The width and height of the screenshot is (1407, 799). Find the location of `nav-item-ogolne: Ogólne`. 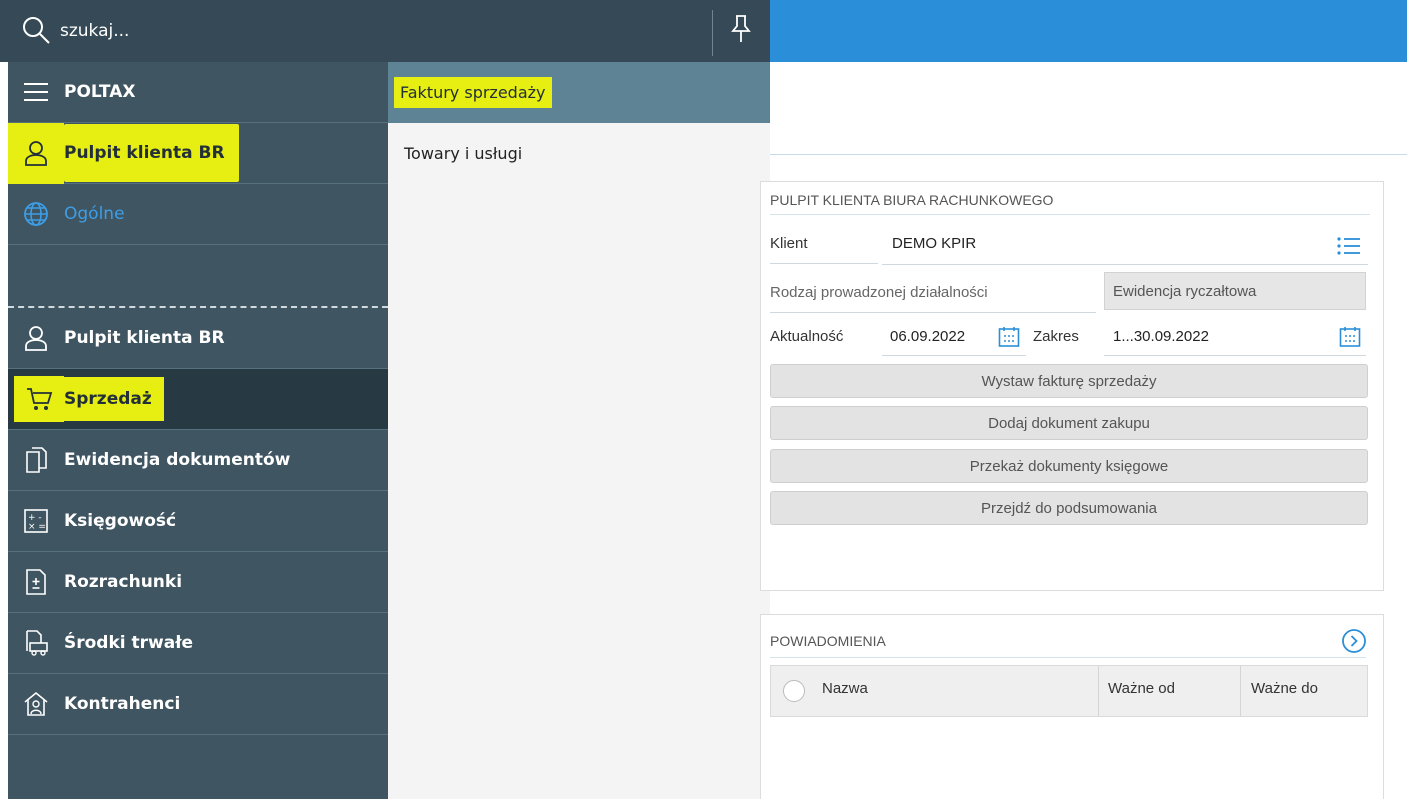

nav-item-ogolne: Ogólne is located at coordinates (198, 214).